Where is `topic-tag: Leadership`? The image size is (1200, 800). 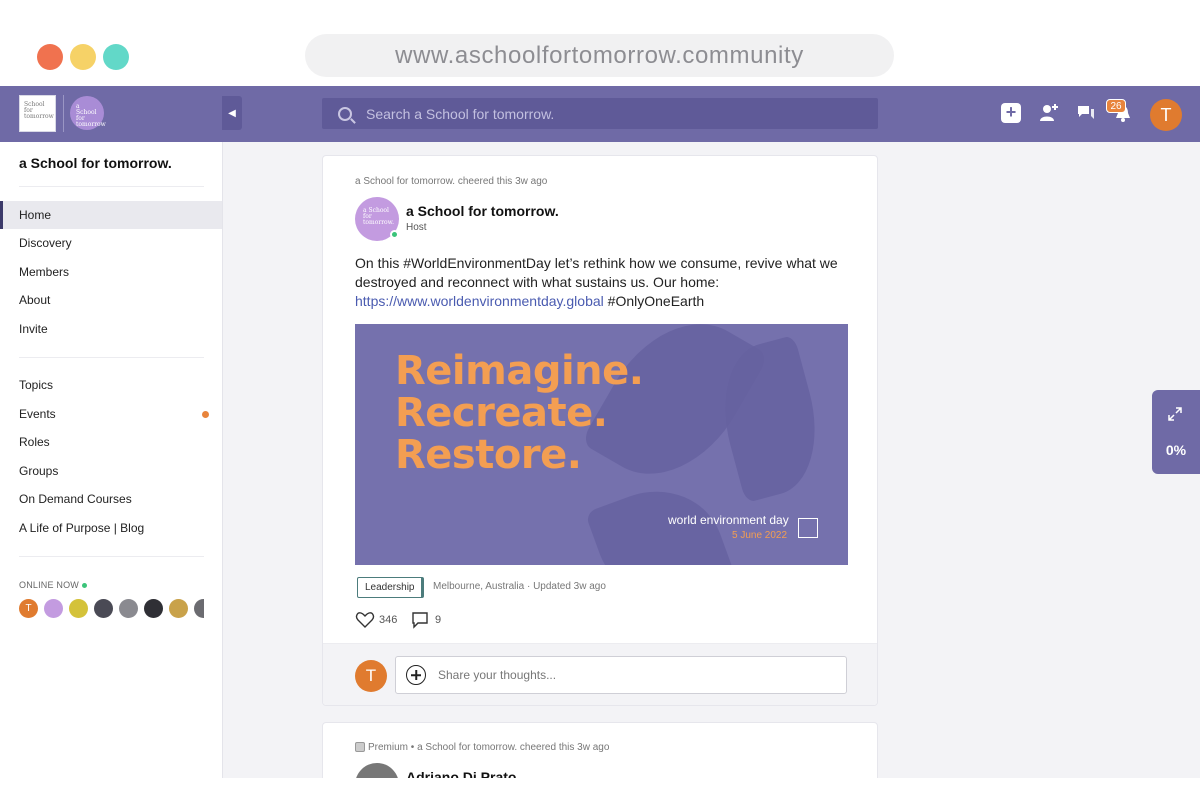 topic-tag: Leadership is located at coordinates (391, 587).